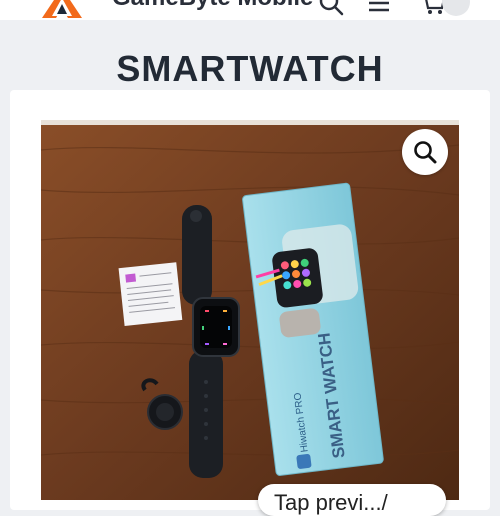 This screenshot has height=516, width=500. Describe the element at coordinates (379, 8) in the screenshot. I see `menu-icon` at that location.